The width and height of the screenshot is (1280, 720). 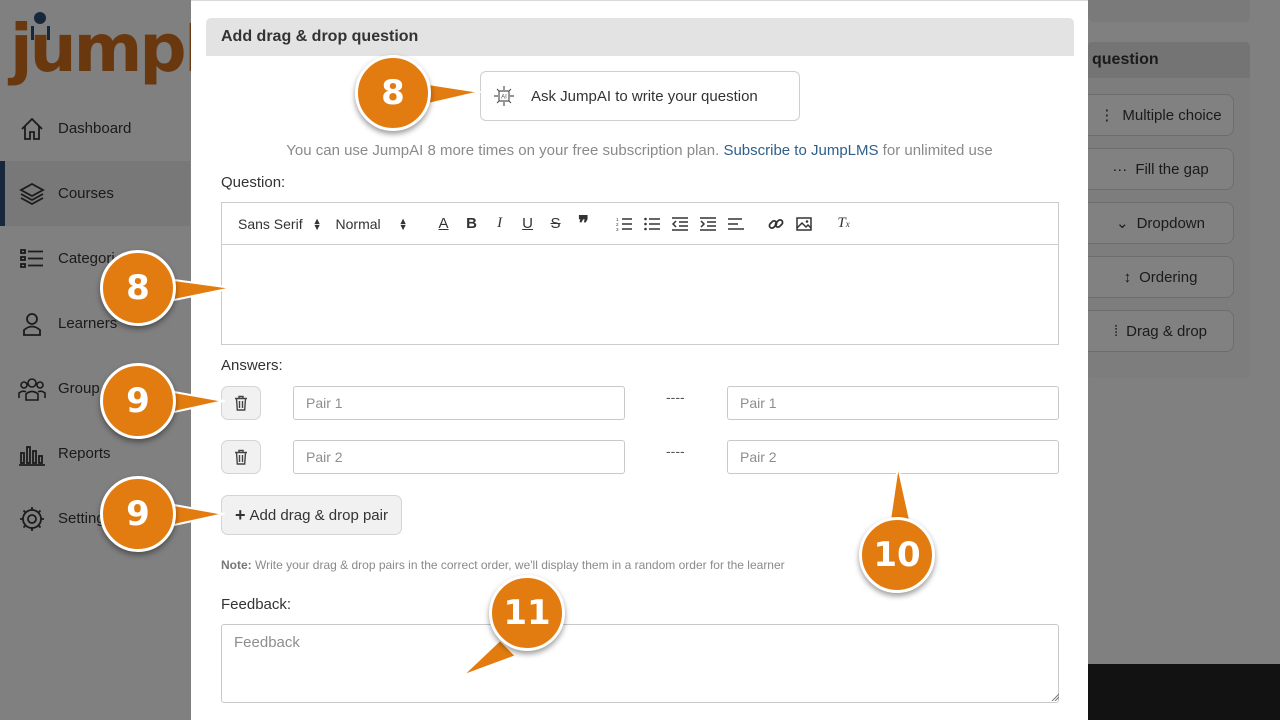 I want to click on question-editor: Sans Serif ▲ ▼ Normal ▲ ▼ A B I U S ❞ 123 Tx, so click(x=640, y=273).